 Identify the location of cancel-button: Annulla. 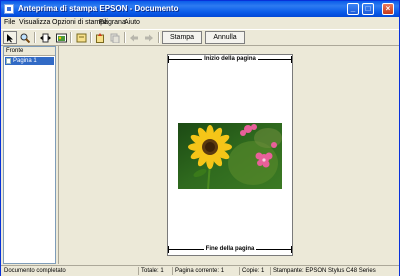
(225, 37).